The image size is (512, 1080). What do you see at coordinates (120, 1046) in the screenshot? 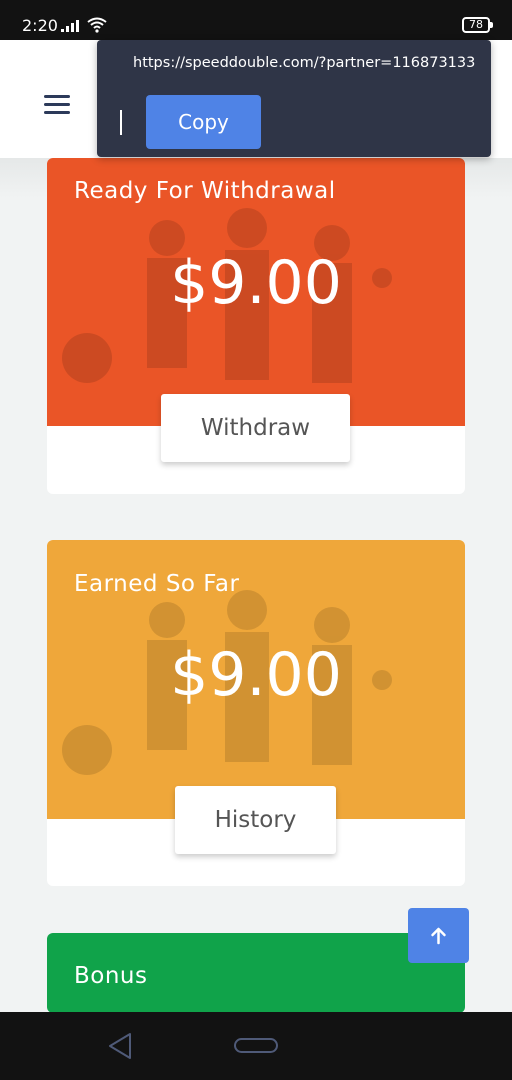
I see `back-icon` at bounding box center [120, 1046].